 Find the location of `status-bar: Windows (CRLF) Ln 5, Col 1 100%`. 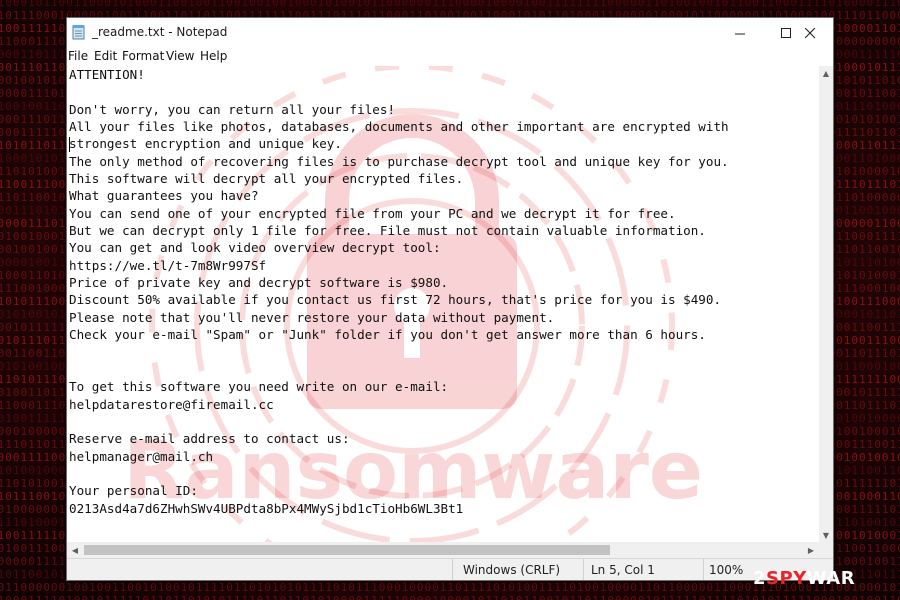

status-bar: Windows (CRLF) Ln 5, Col 1 100% is located at coordinates (450, 569).